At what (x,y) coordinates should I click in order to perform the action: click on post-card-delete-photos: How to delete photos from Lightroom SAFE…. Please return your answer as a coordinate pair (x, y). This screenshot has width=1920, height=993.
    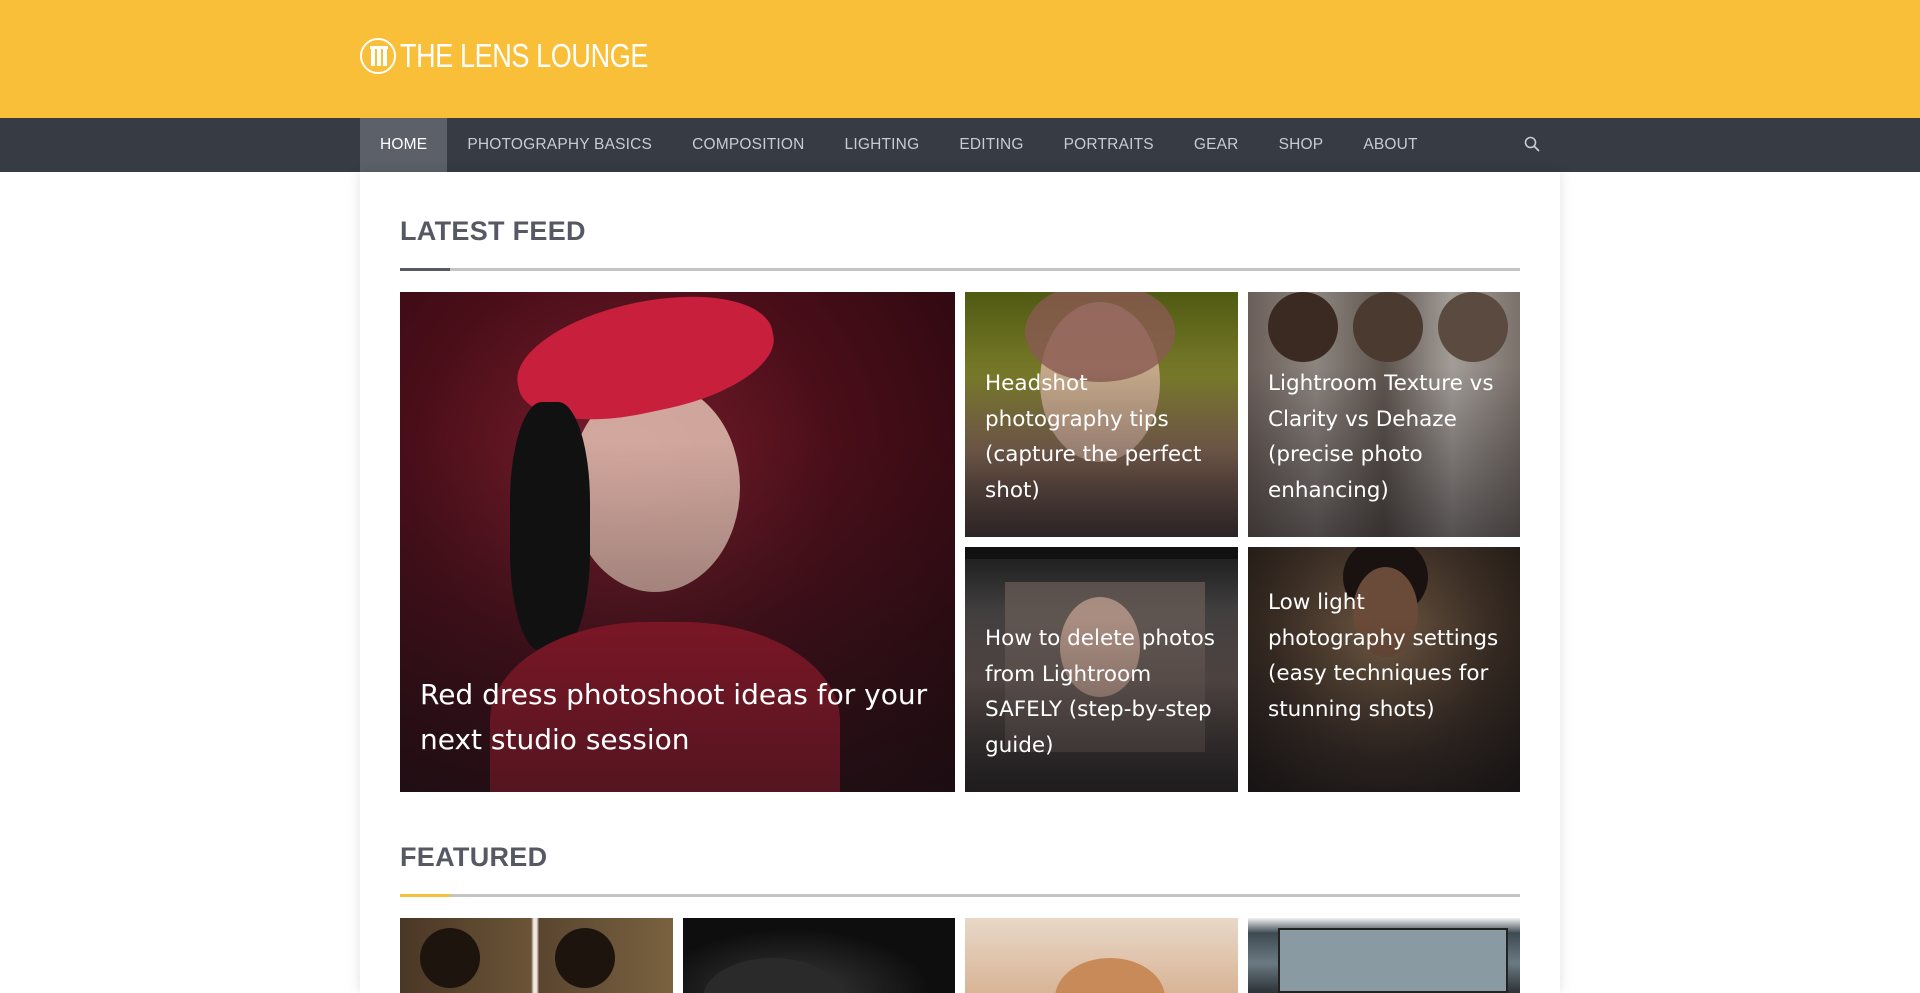
    Looking at the image, I should click on (1101, 669).